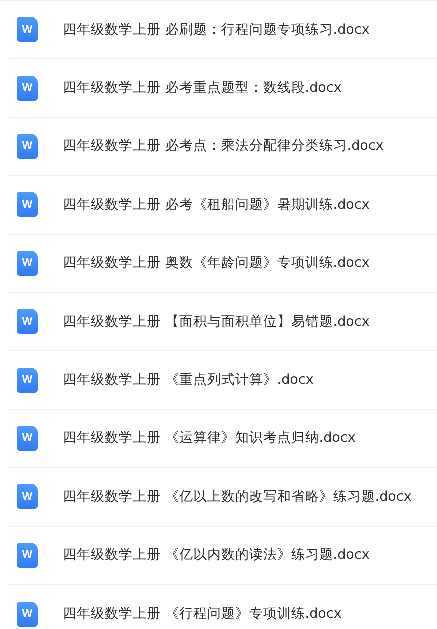  I want to click on file-name: 四年级数学上册 《亿以内数的读法》练习题.docx, so click(216, 555).